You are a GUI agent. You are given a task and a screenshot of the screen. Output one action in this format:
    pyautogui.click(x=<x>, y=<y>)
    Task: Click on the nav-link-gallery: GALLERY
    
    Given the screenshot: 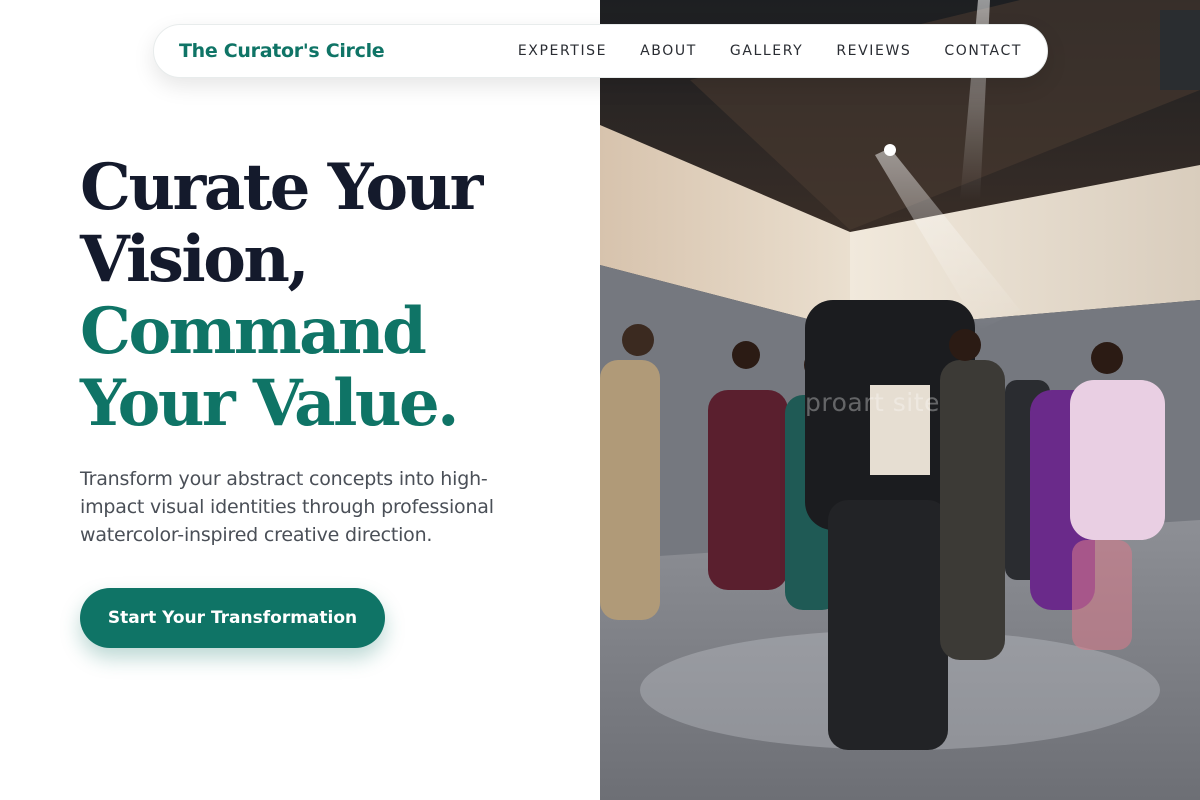 What is the action you would take?
    pyautogui.click(x=766, y=51)
    